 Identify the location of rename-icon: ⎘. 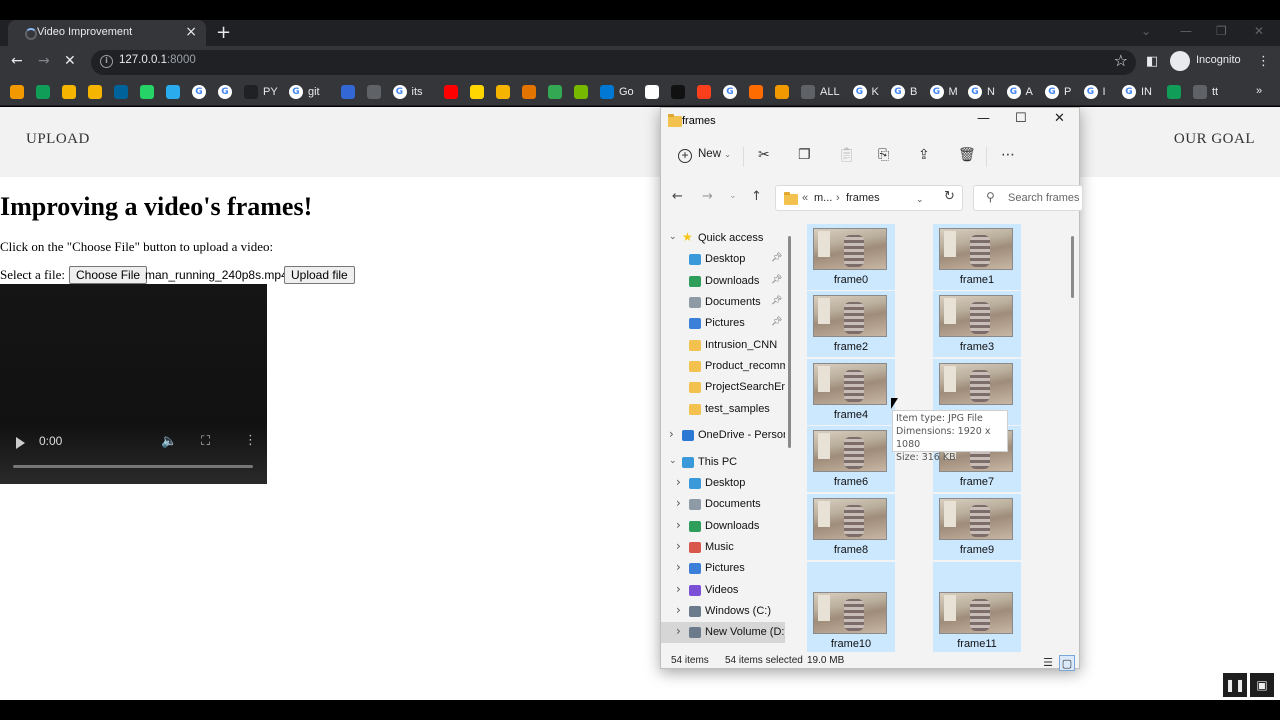
(883, 155).